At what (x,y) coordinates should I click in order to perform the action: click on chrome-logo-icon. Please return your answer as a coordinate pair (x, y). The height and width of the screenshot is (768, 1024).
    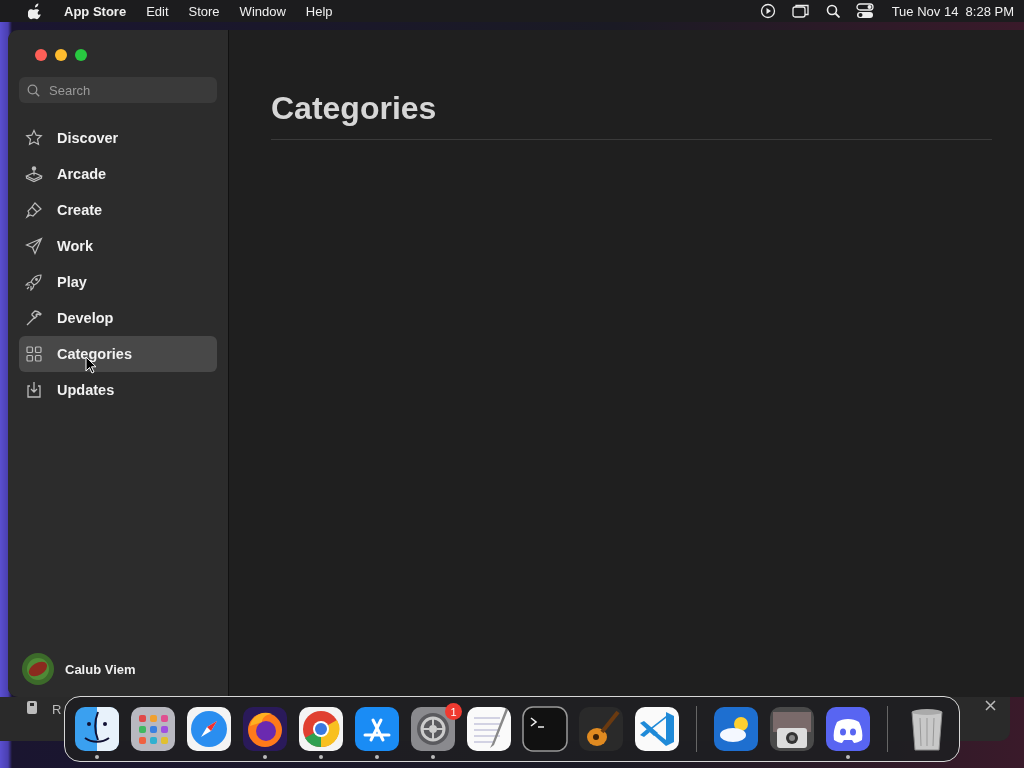
    Looking at the image, I should click on (321, 729).